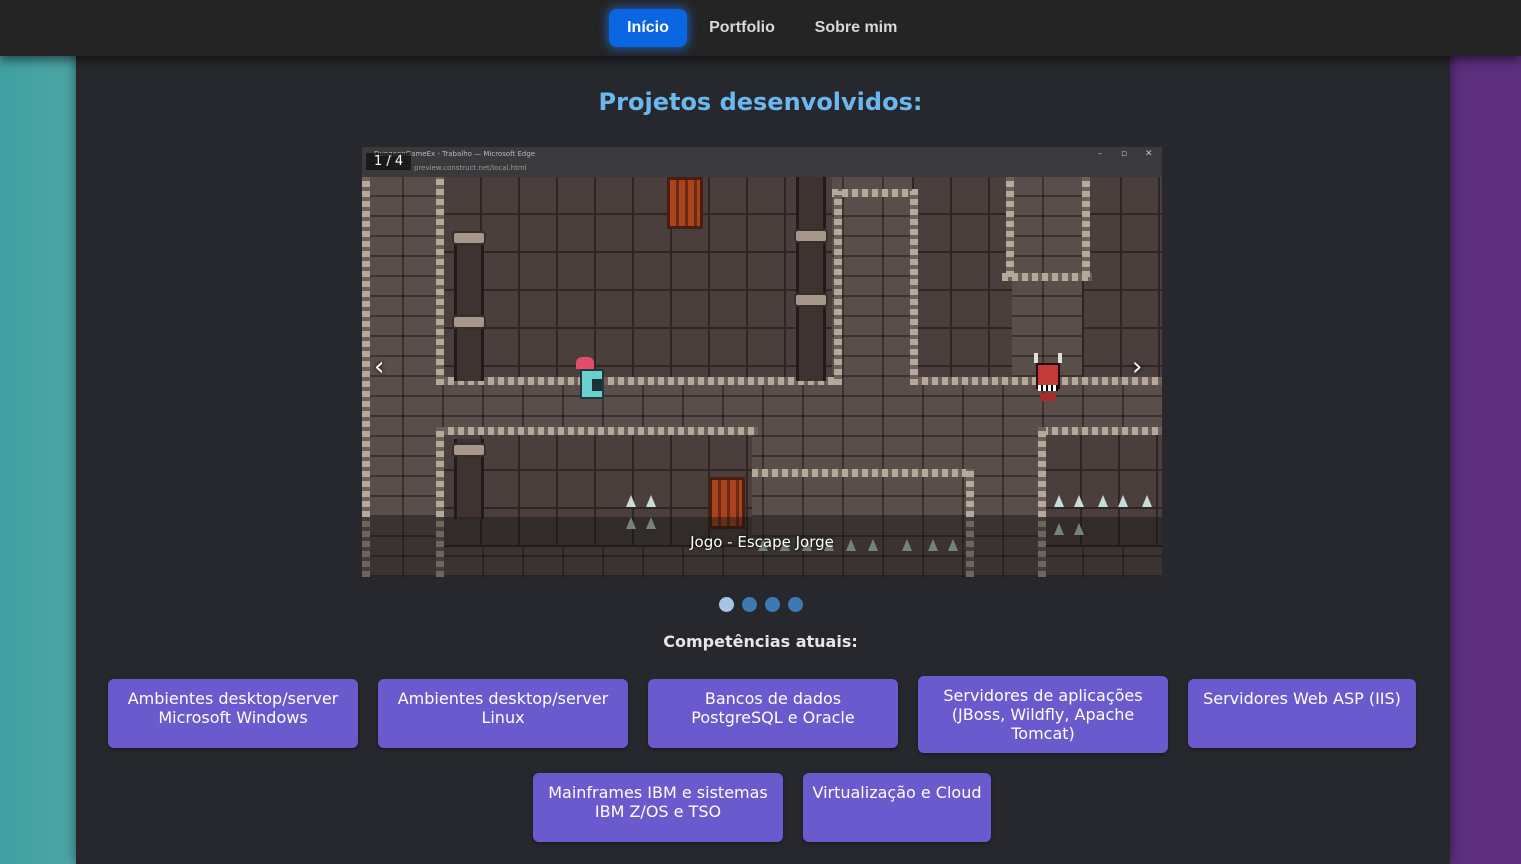 The height and width of the screenshot is (864, 1521). I want to click on nav-portfolio: Portfolio, so click(742, 28).